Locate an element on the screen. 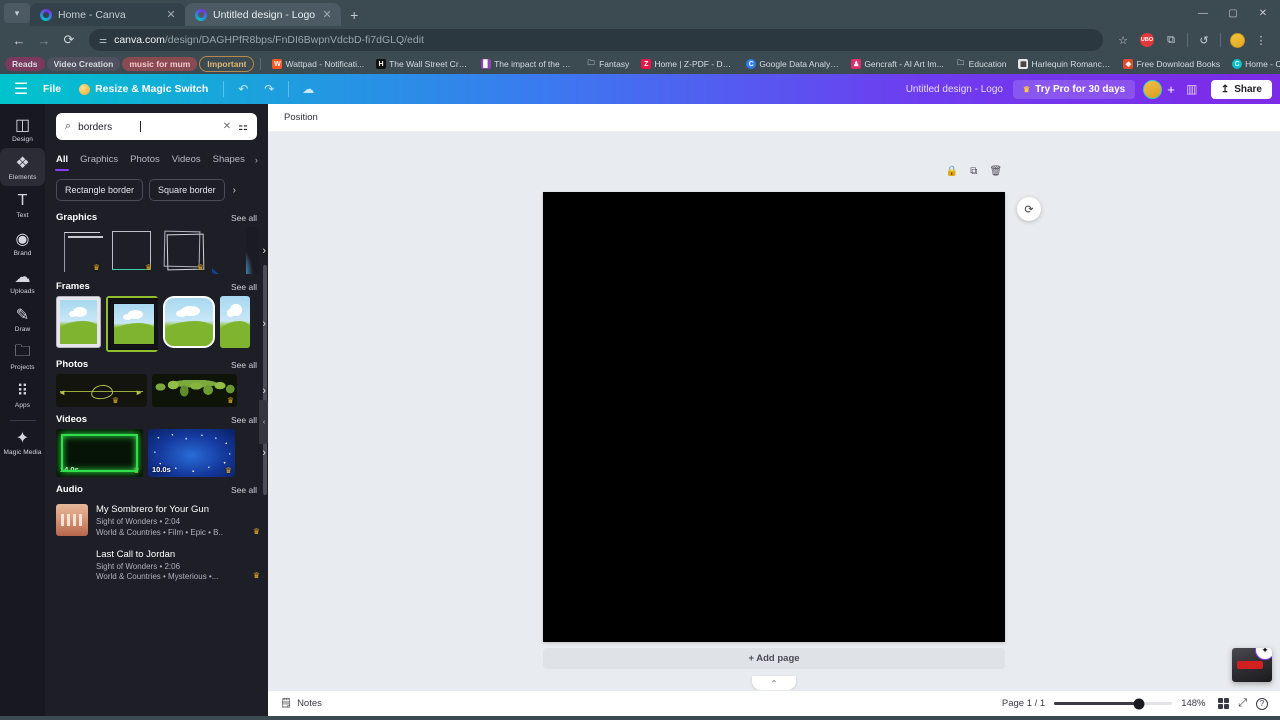  reload-icon: ⟳ is located at coordinates (69, 40).